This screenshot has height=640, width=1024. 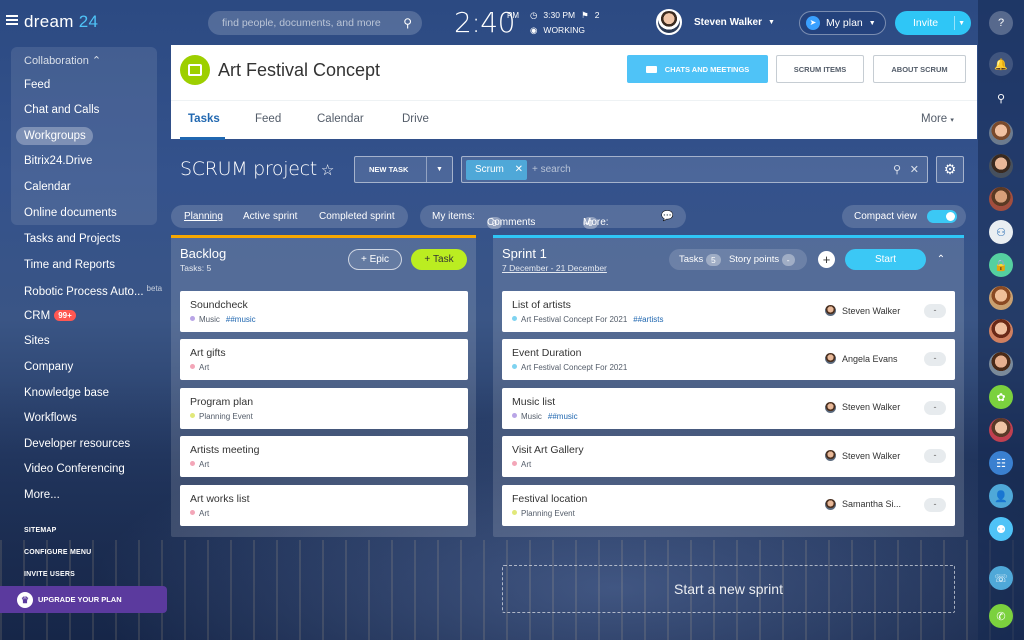 I want to click on filter-chip: Scrum ✕, so click(x=496, y=170).